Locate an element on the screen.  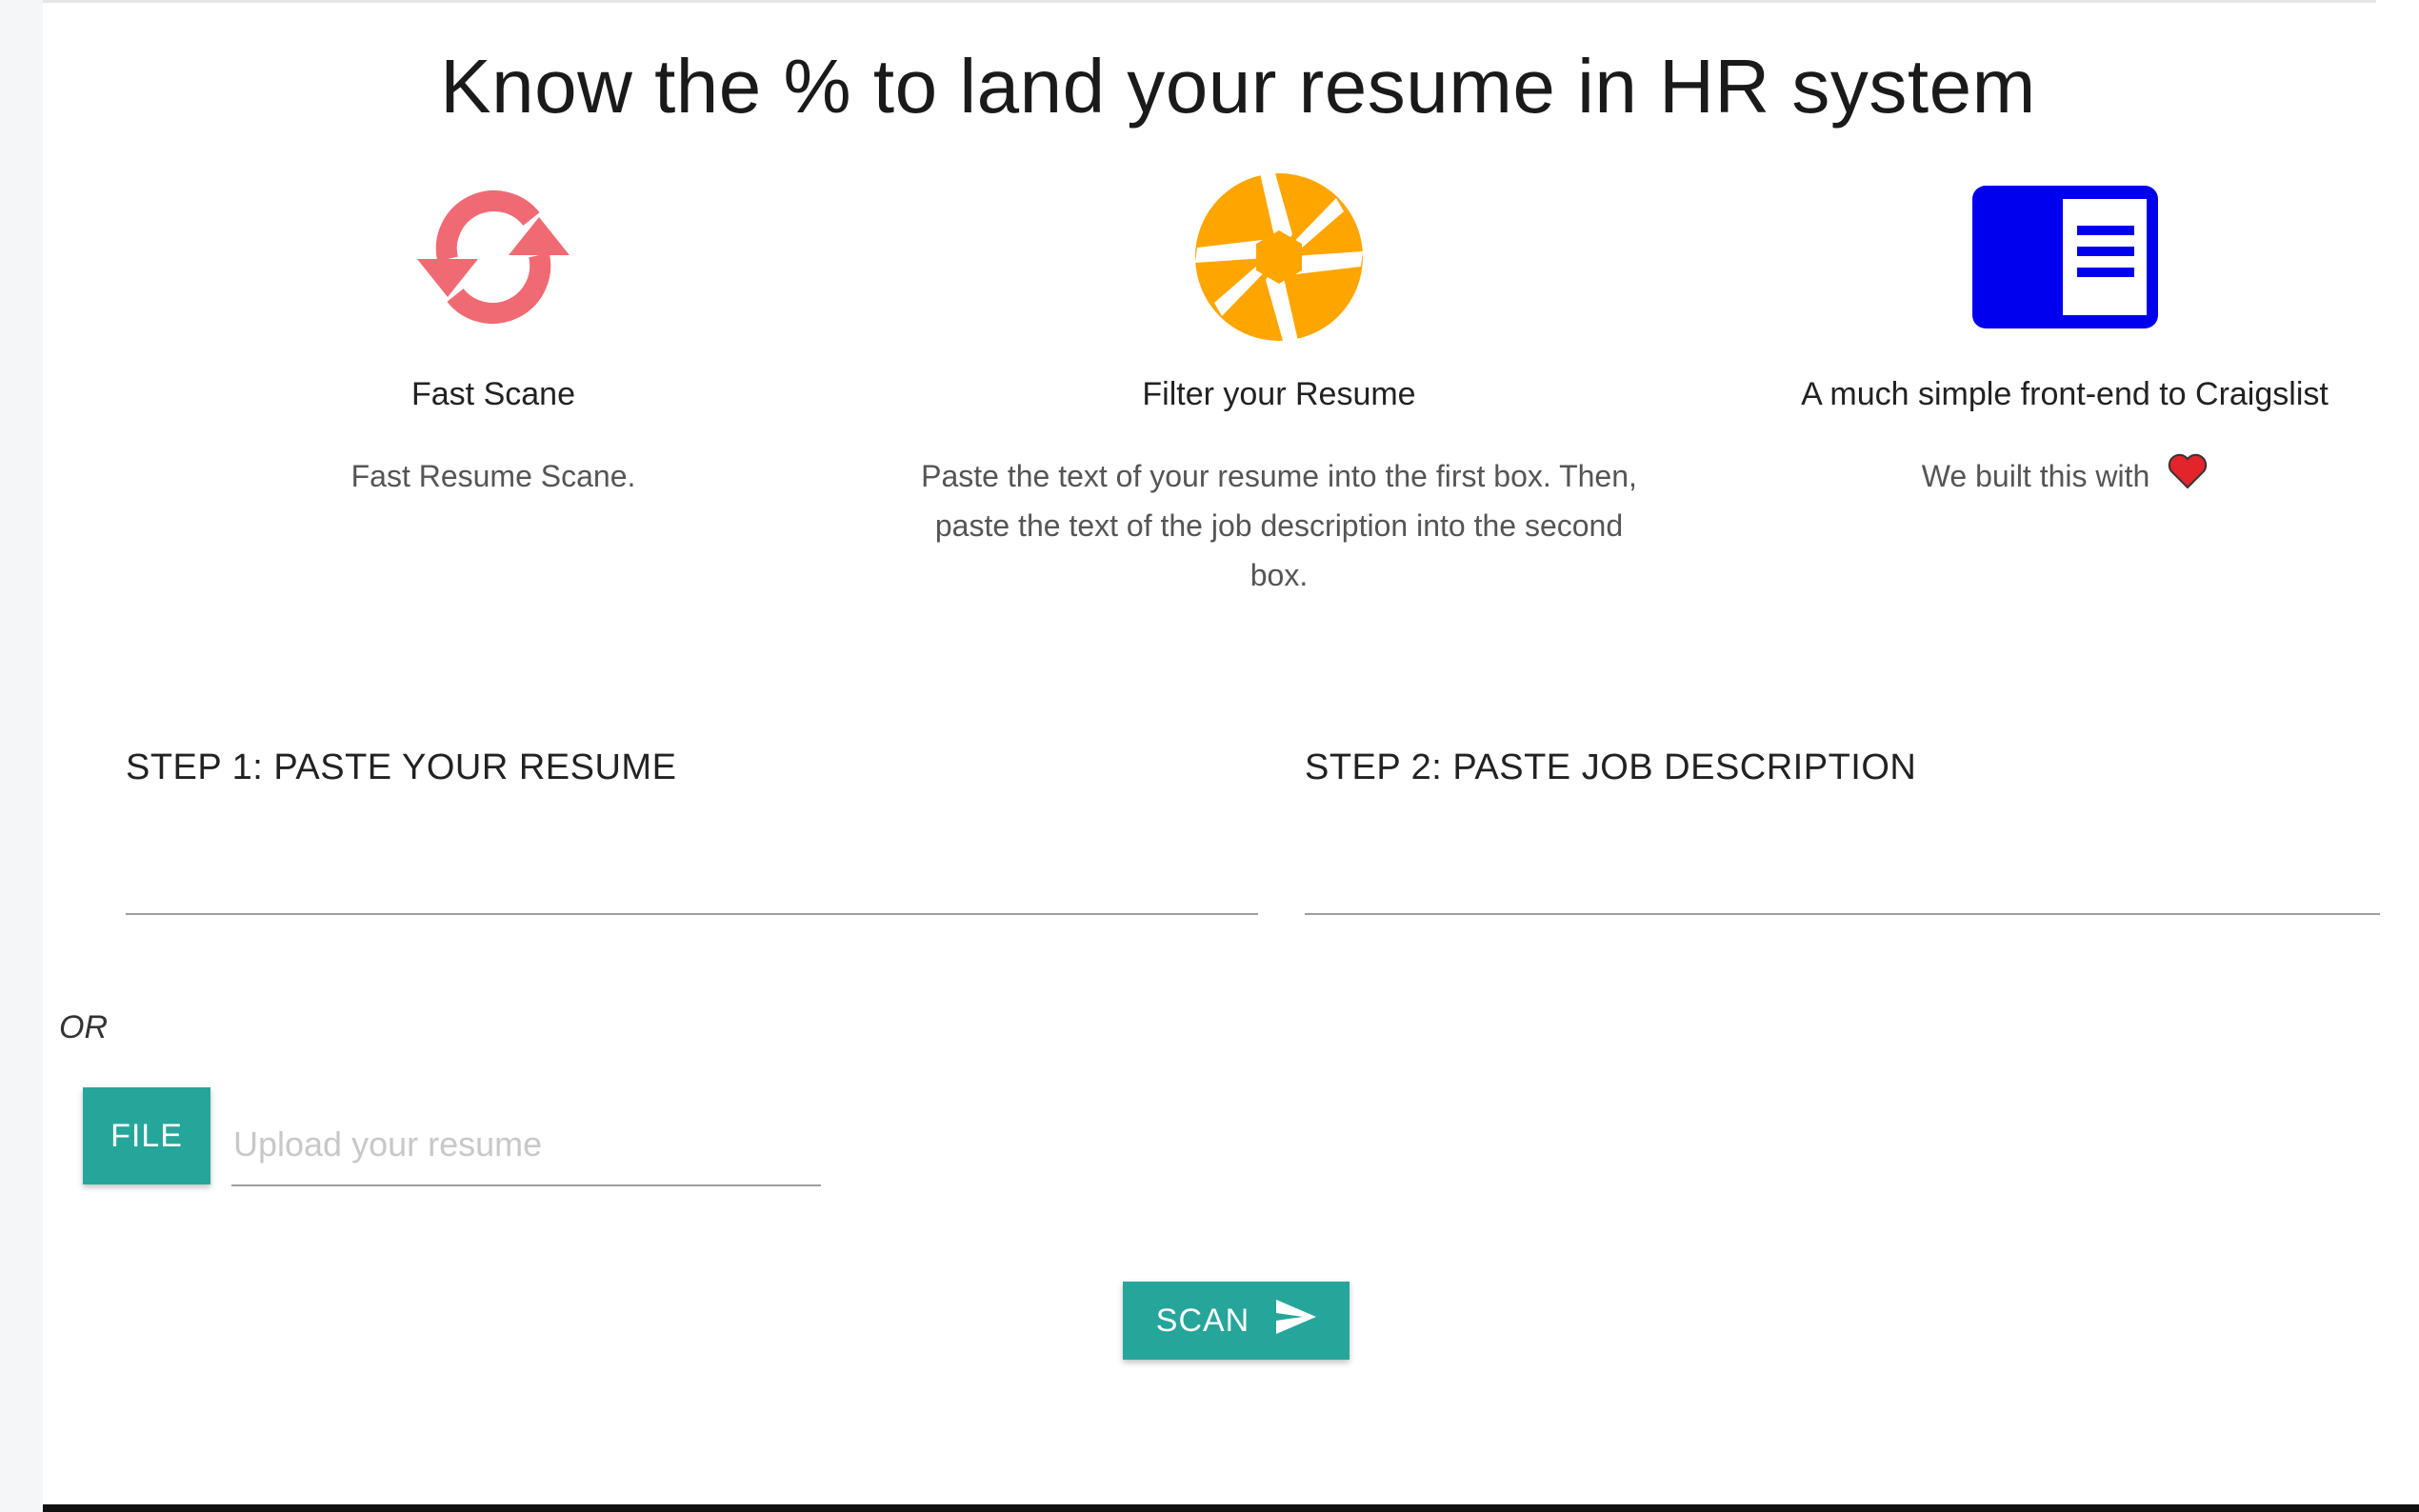
job-description-textarea is located at coordinates (1842, 879).